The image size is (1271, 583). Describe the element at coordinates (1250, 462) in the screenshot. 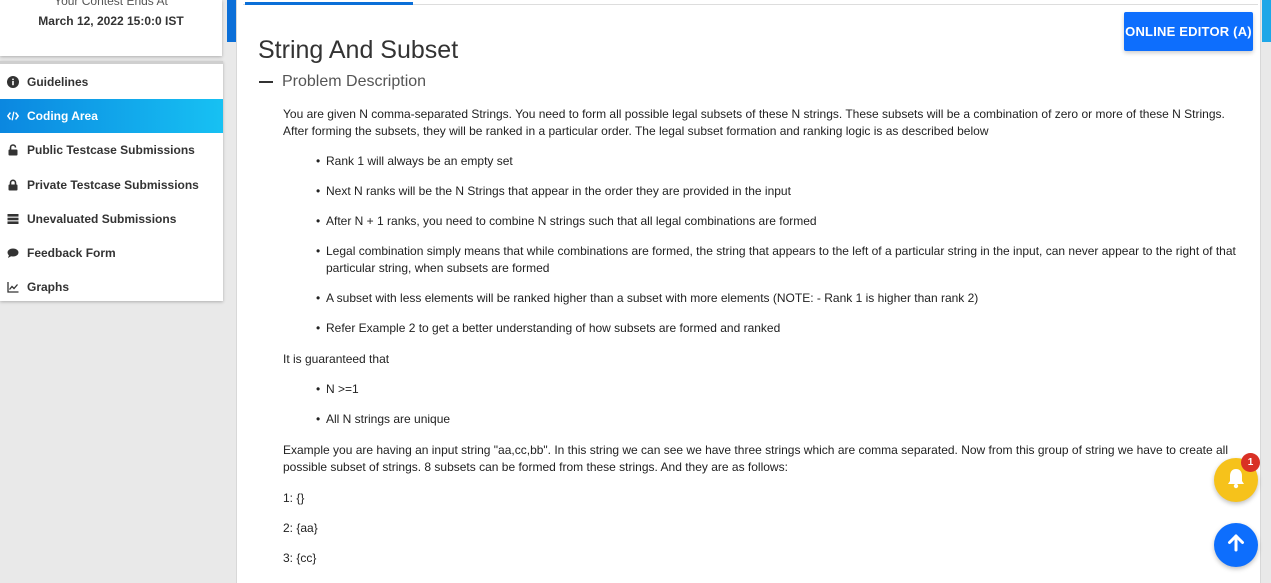

I see `notification-count-badge: 1` at that location.